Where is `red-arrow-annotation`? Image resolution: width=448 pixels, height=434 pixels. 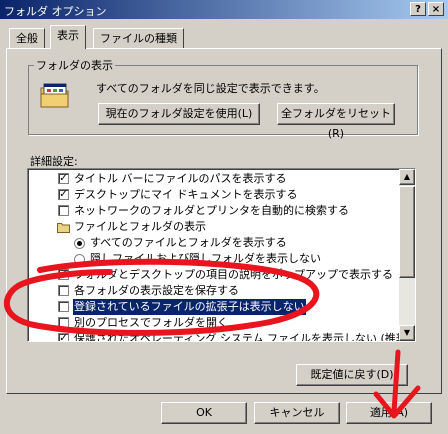 red-arrow-annotation is located at coordinates (396, 382).